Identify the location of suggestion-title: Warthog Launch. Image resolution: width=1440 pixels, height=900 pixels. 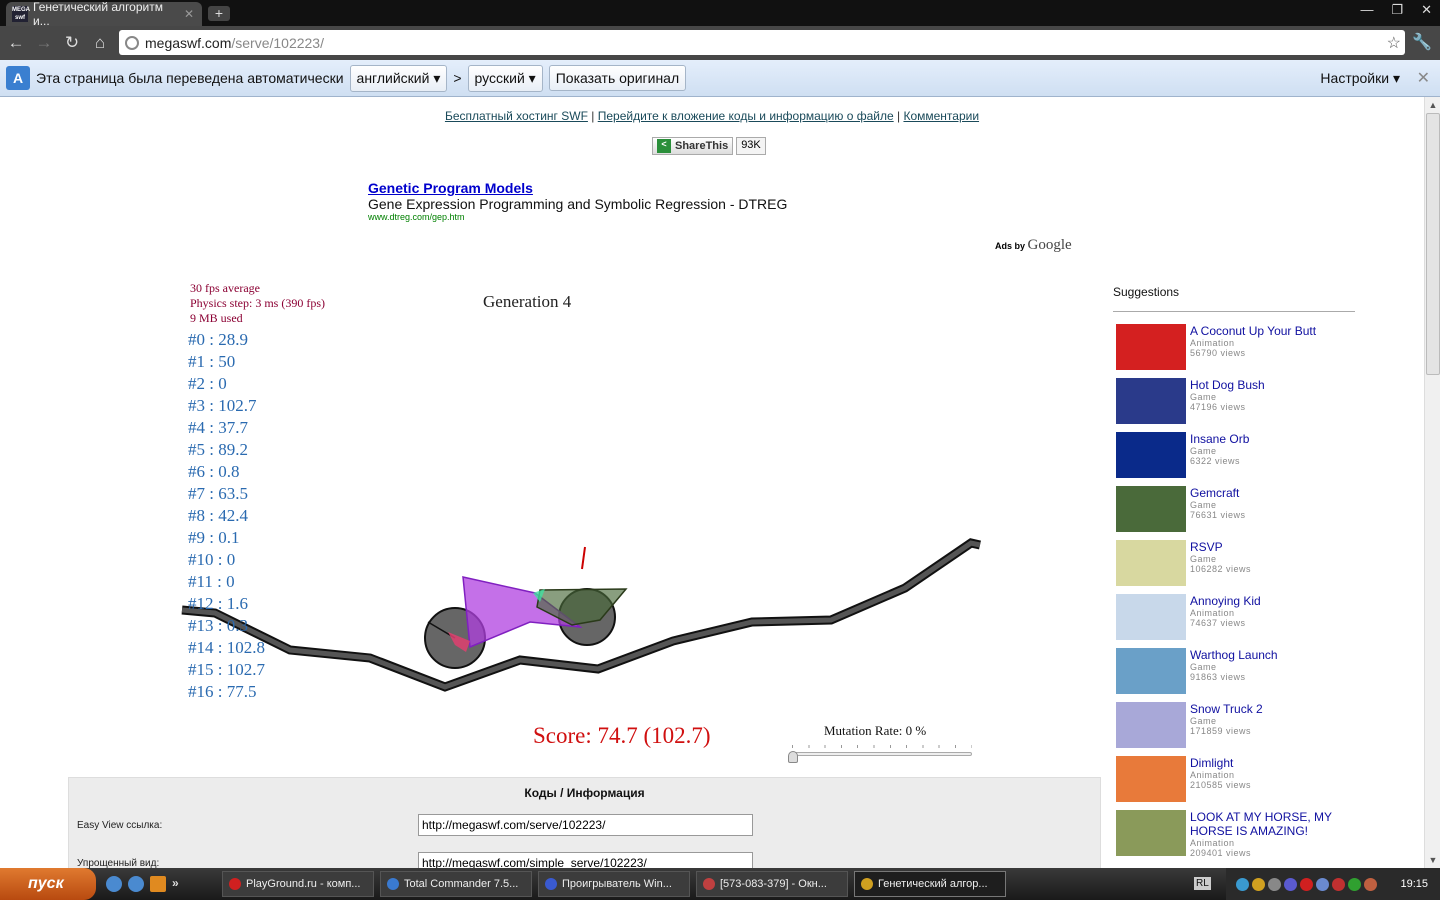
(1234, 655).